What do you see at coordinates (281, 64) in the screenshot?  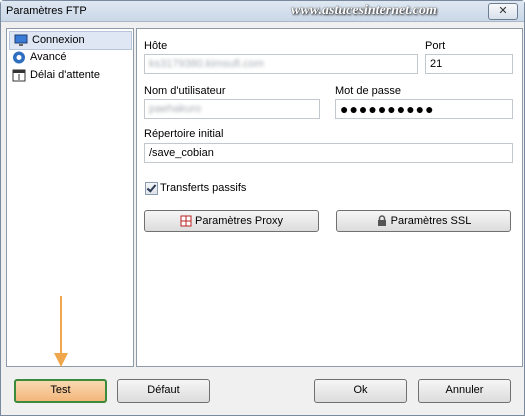 I see `host-field: ks3179380.kimsufi.com` at bounding box center [281, 64].